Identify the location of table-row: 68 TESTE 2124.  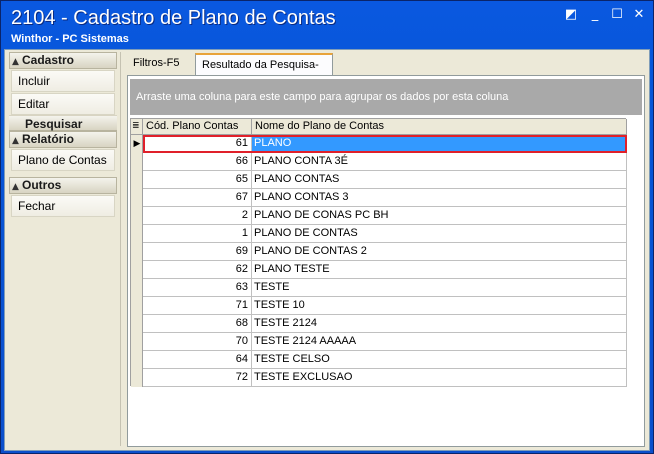
(379, 324).